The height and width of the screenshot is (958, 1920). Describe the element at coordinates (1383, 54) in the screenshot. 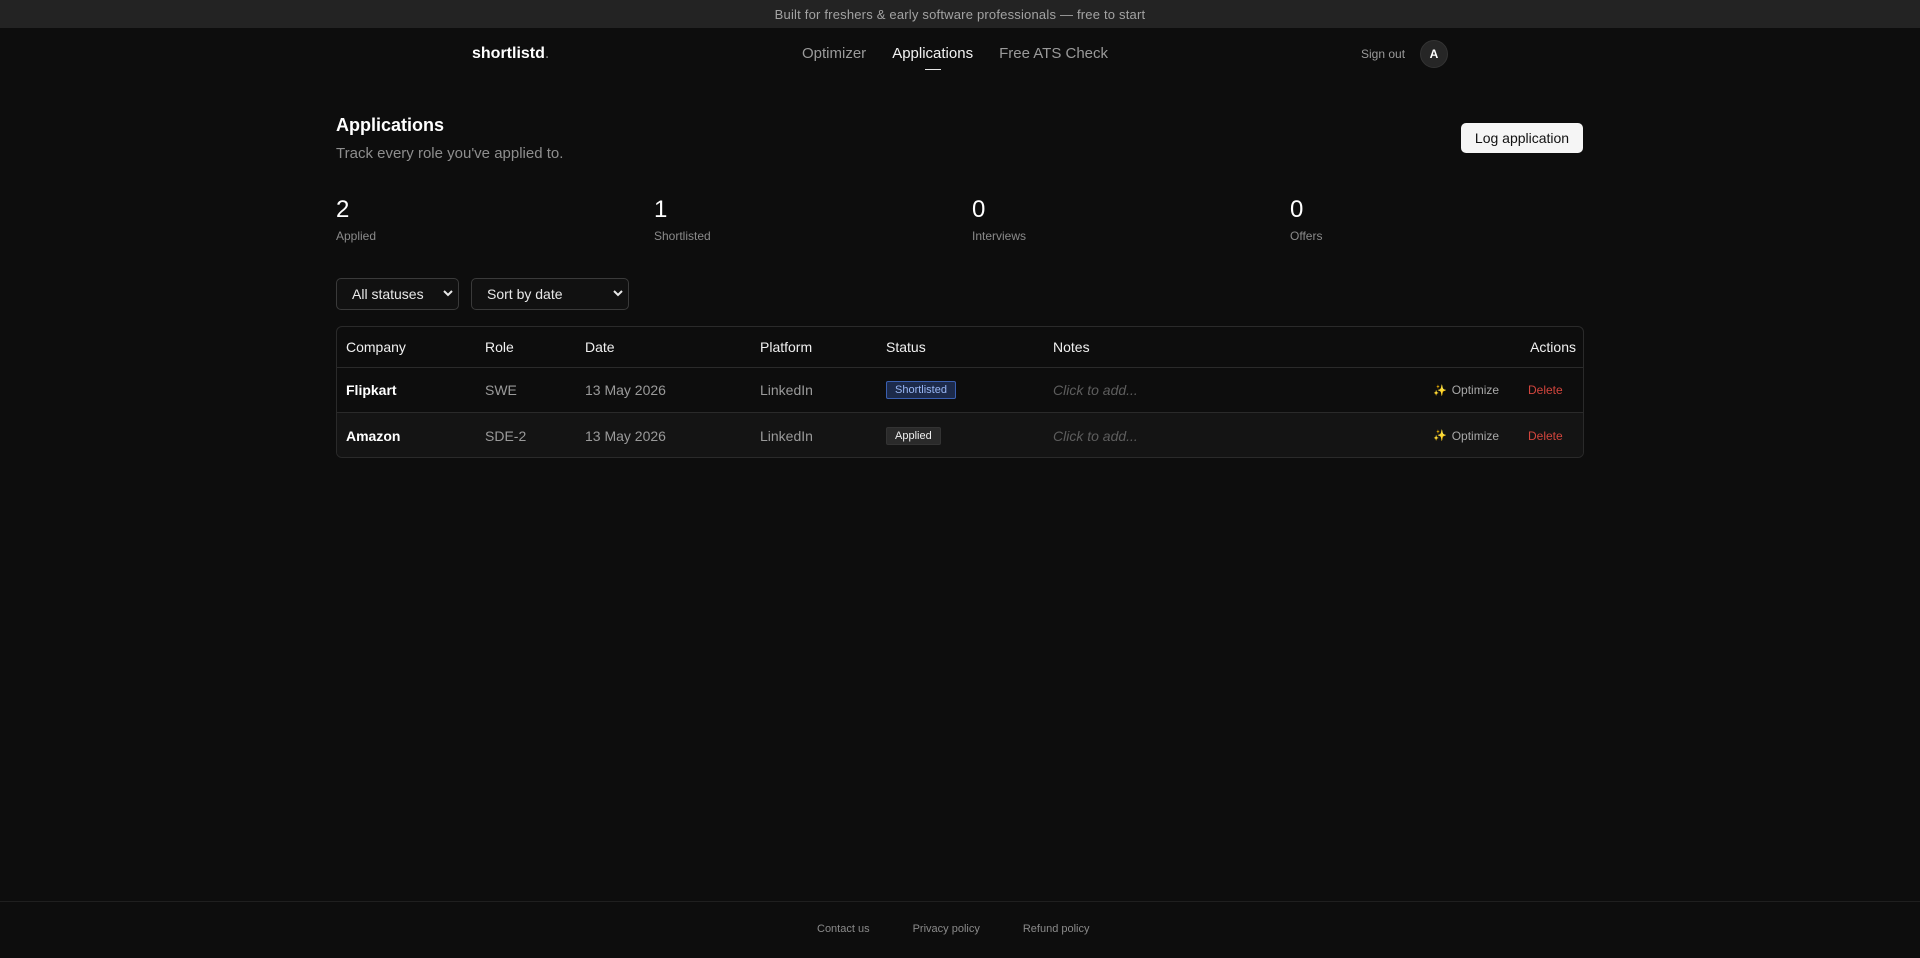

I see `sign-out-link: Sign out` at that location.